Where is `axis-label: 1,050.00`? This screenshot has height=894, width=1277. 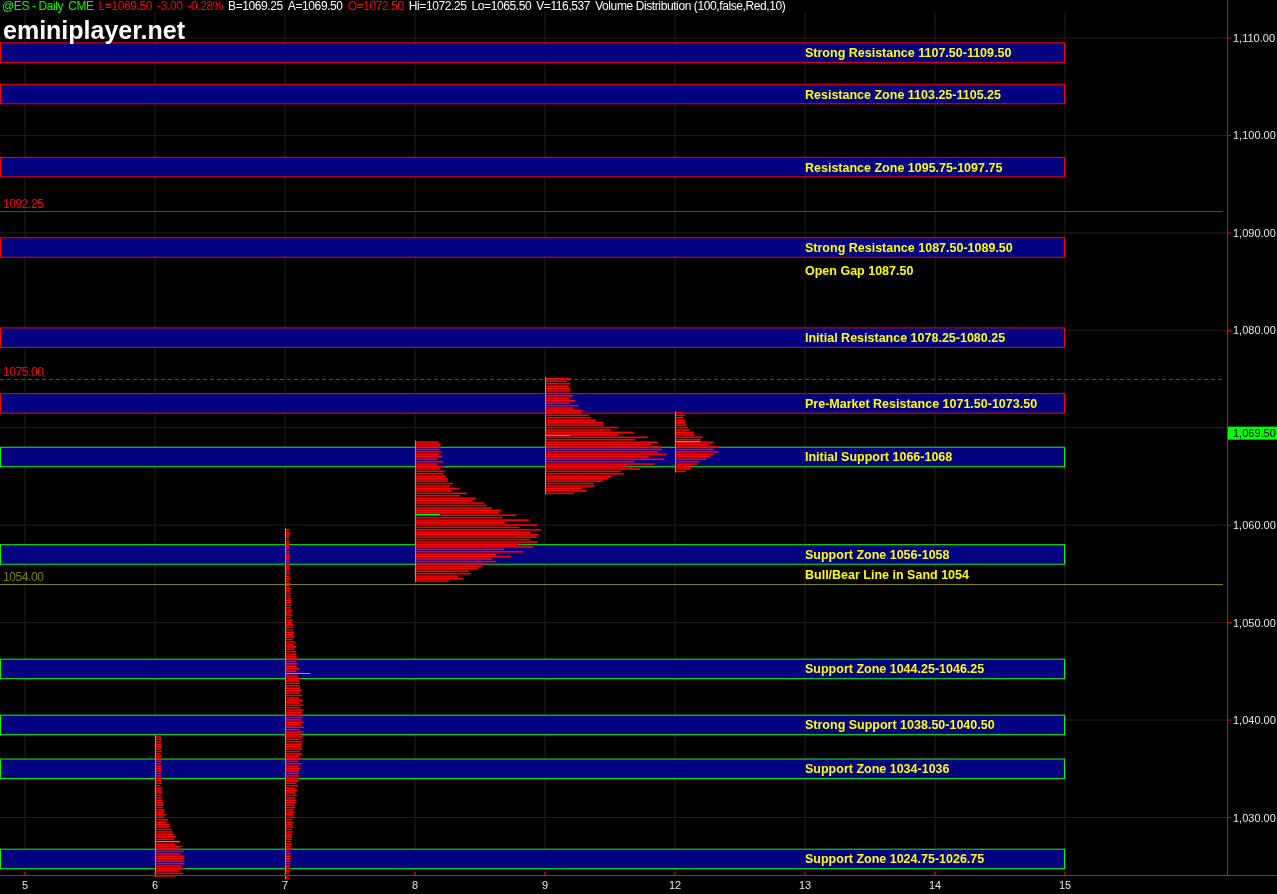 axis-label: 1,050.00 is located at coordinates (1254, 622).